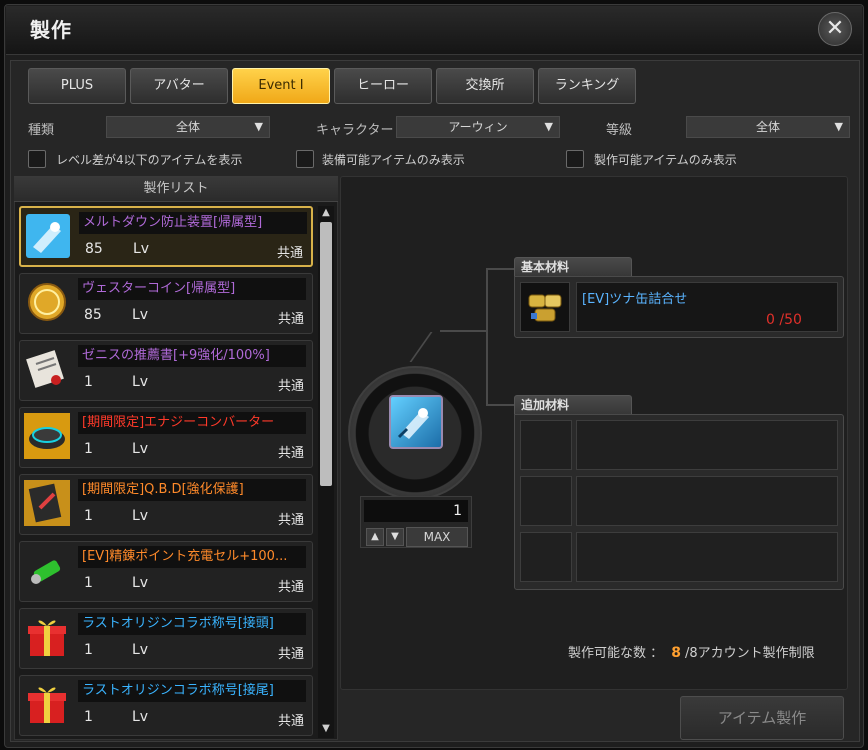  I want to click on type-label: 種類, so click(41, 130).